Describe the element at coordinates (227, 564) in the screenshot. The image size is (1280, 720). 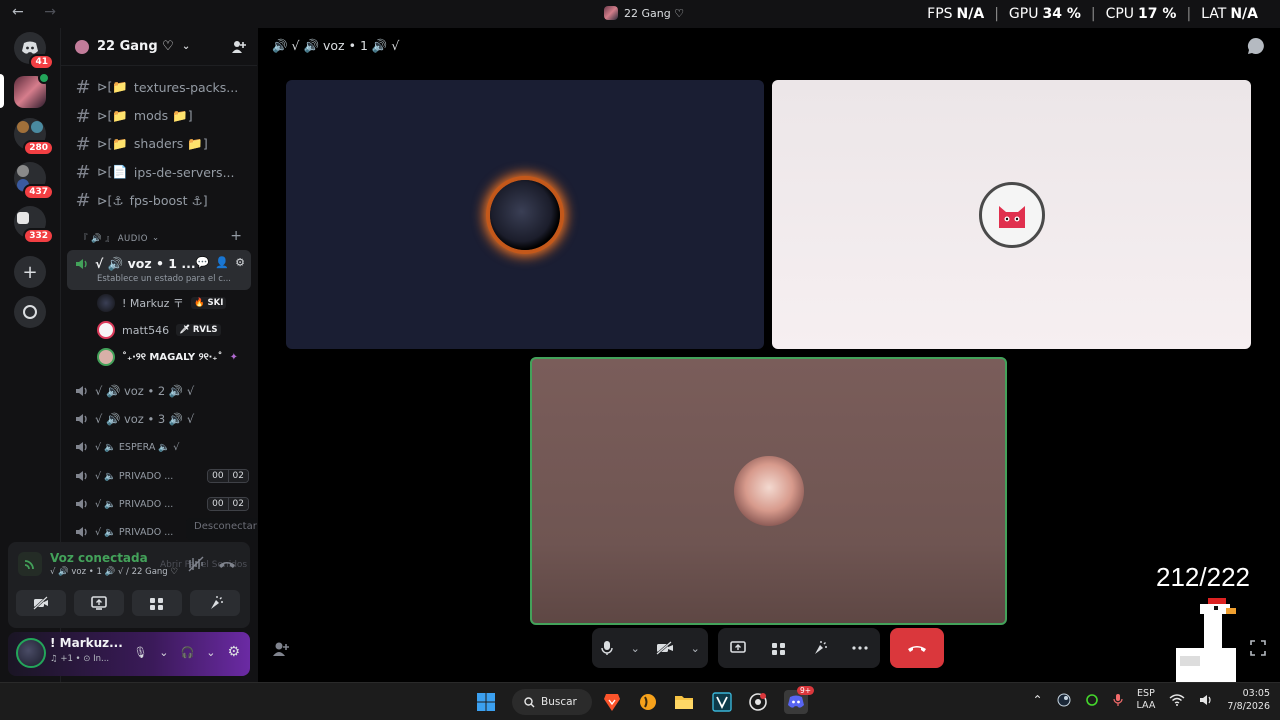
I see `disconnect-icon` at that location.